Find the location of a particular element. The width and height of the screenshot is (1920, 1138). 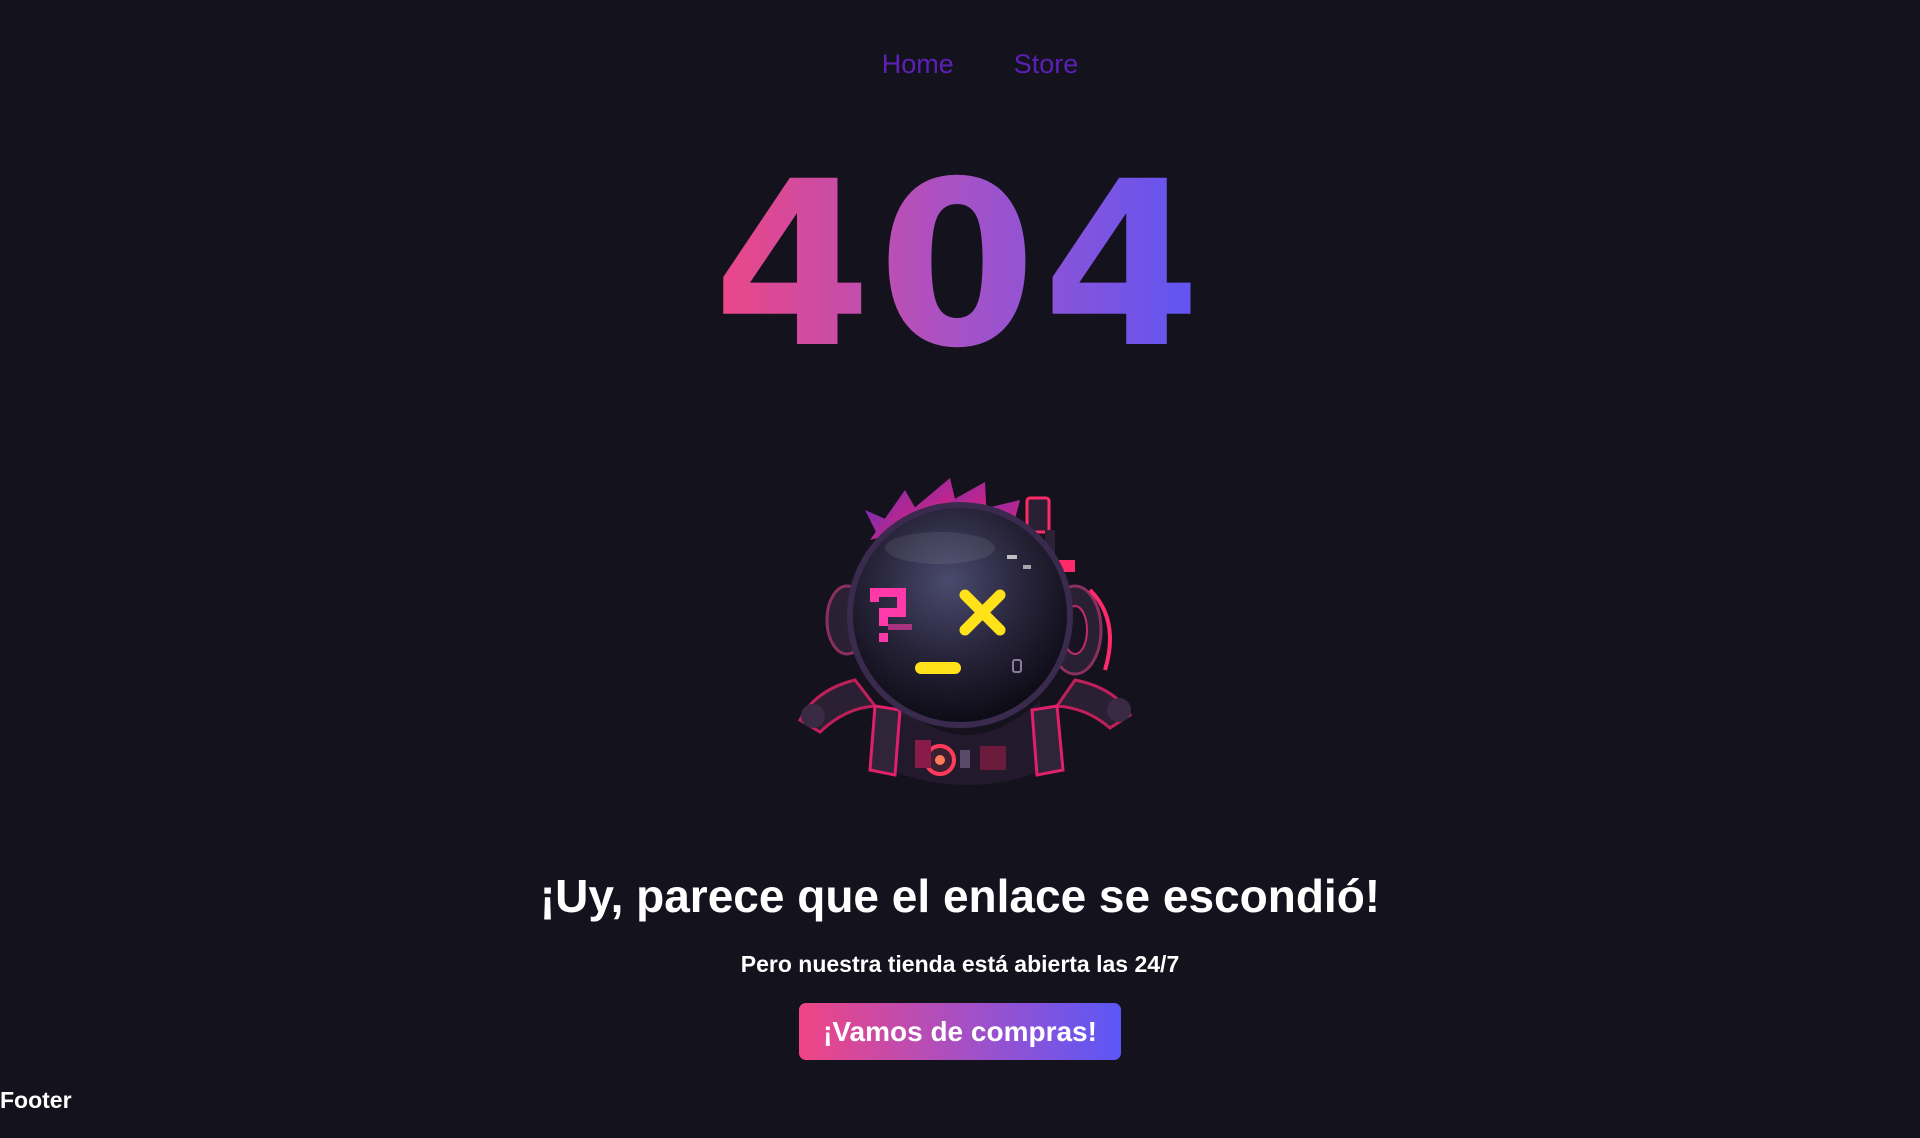

error-code-text: 404 is located at coordinates (960, 265).